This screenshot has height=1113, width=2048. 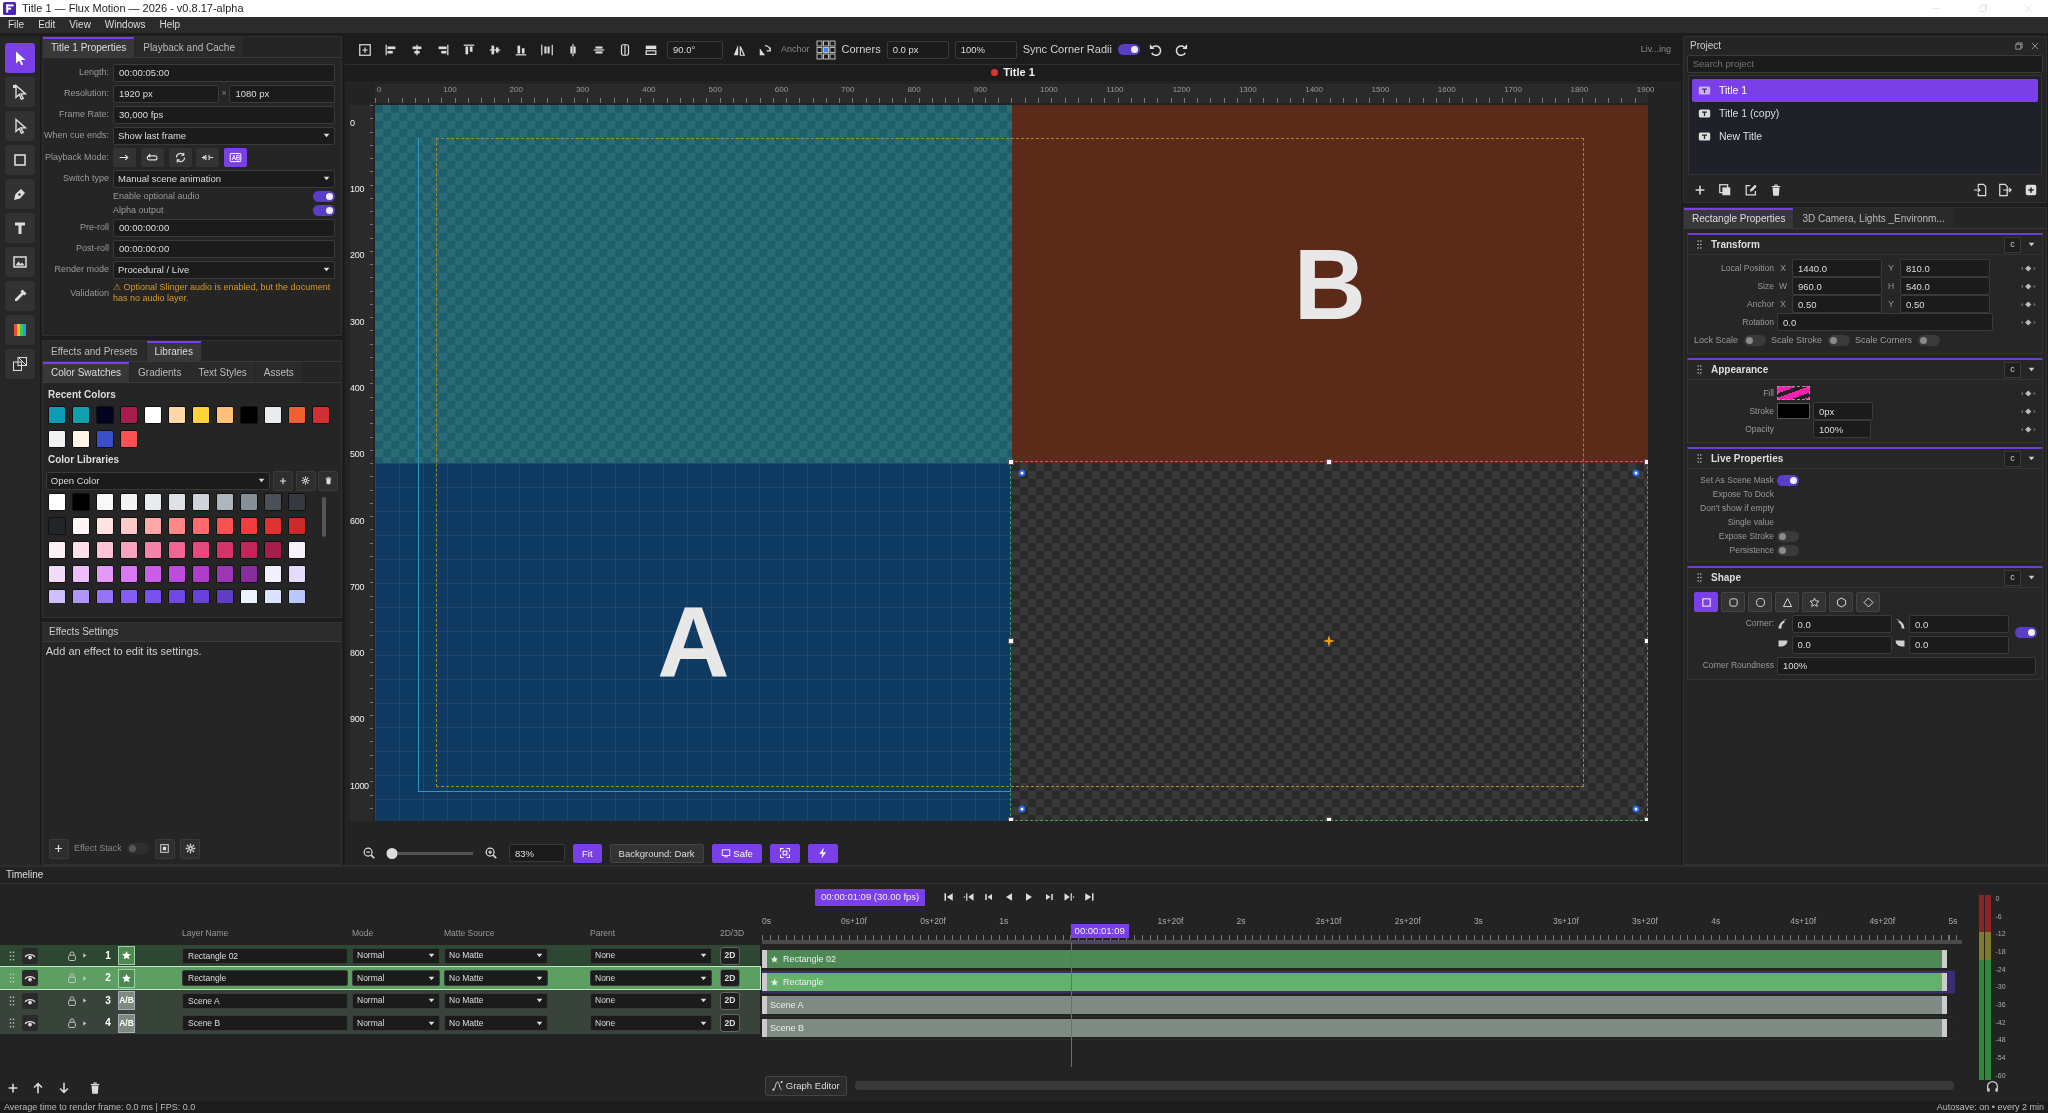 What do you see at coordinates (1891, 286) in the screenshot?
I see `axis-label: H` at bounding box center [1891, 286].